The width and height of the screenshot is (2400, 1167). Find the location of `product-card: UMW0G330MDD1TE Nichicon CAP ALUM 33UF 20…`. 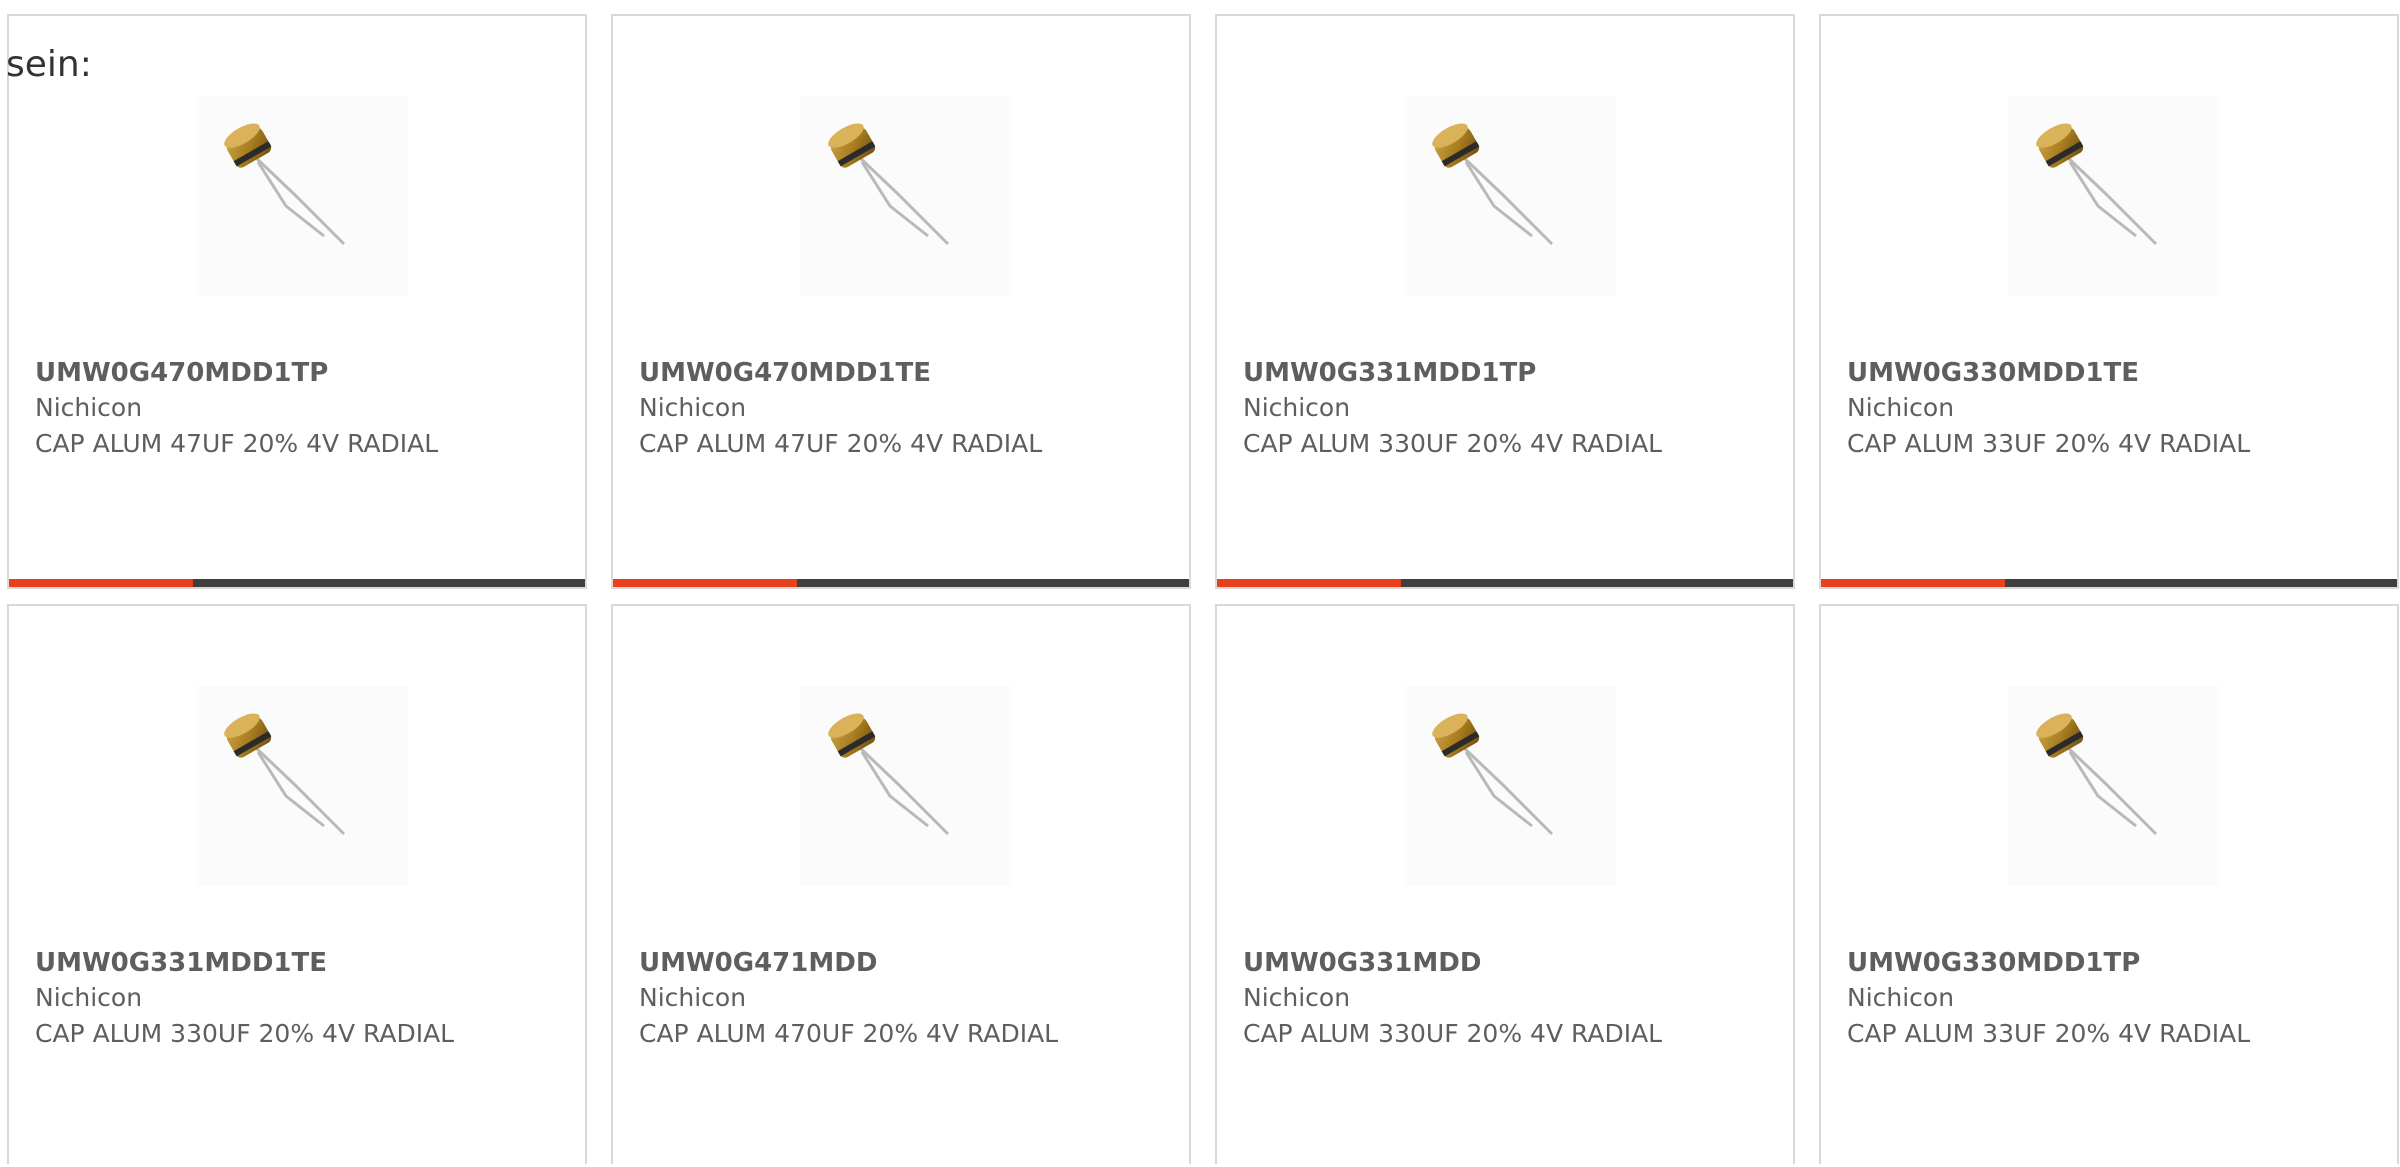

product-card: UMW0G330MDD1TE Nichicon CAP ALUM 33UF 20… is located at coordinates (2109, 301).